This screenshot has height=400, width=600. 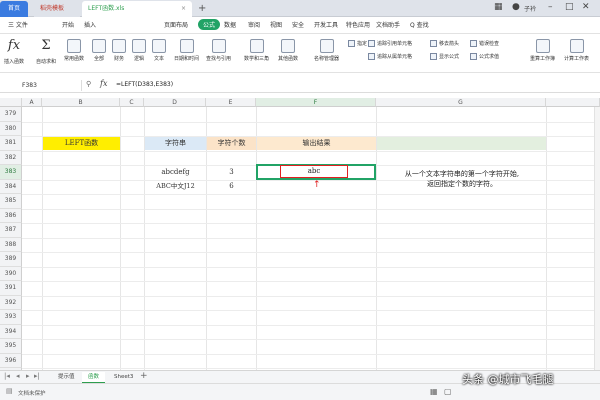 I want to click on math-button: 数学和三角, so click(x=256, y=50).